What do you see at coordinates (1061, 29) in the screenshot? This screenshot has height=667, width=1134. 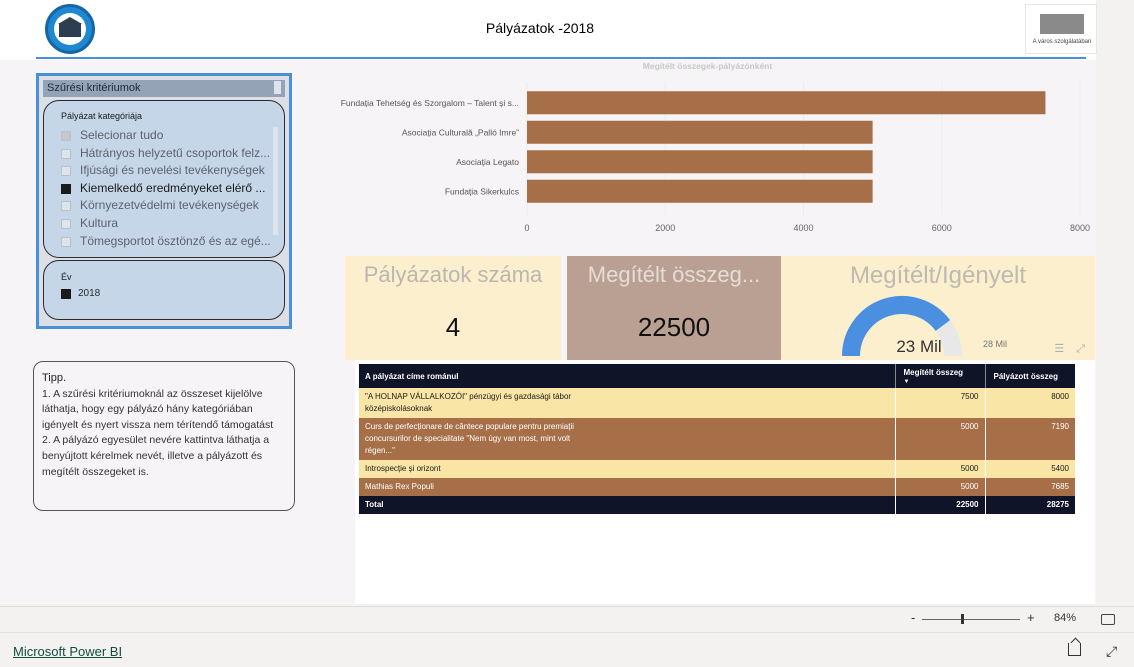 I see `right-logo: A város szolgálatában` at bounding box center [1061, 29].